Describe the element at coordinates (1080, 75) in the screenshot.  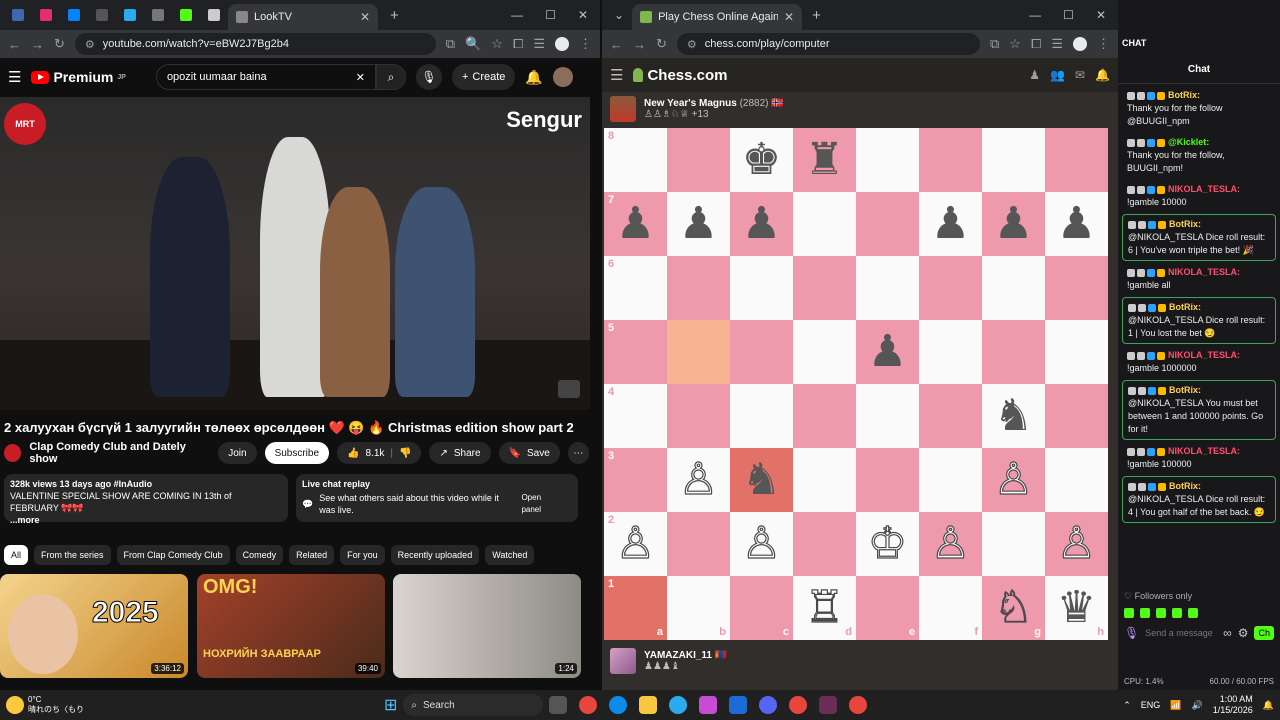
I see `mail-icon: ✉` at that location.